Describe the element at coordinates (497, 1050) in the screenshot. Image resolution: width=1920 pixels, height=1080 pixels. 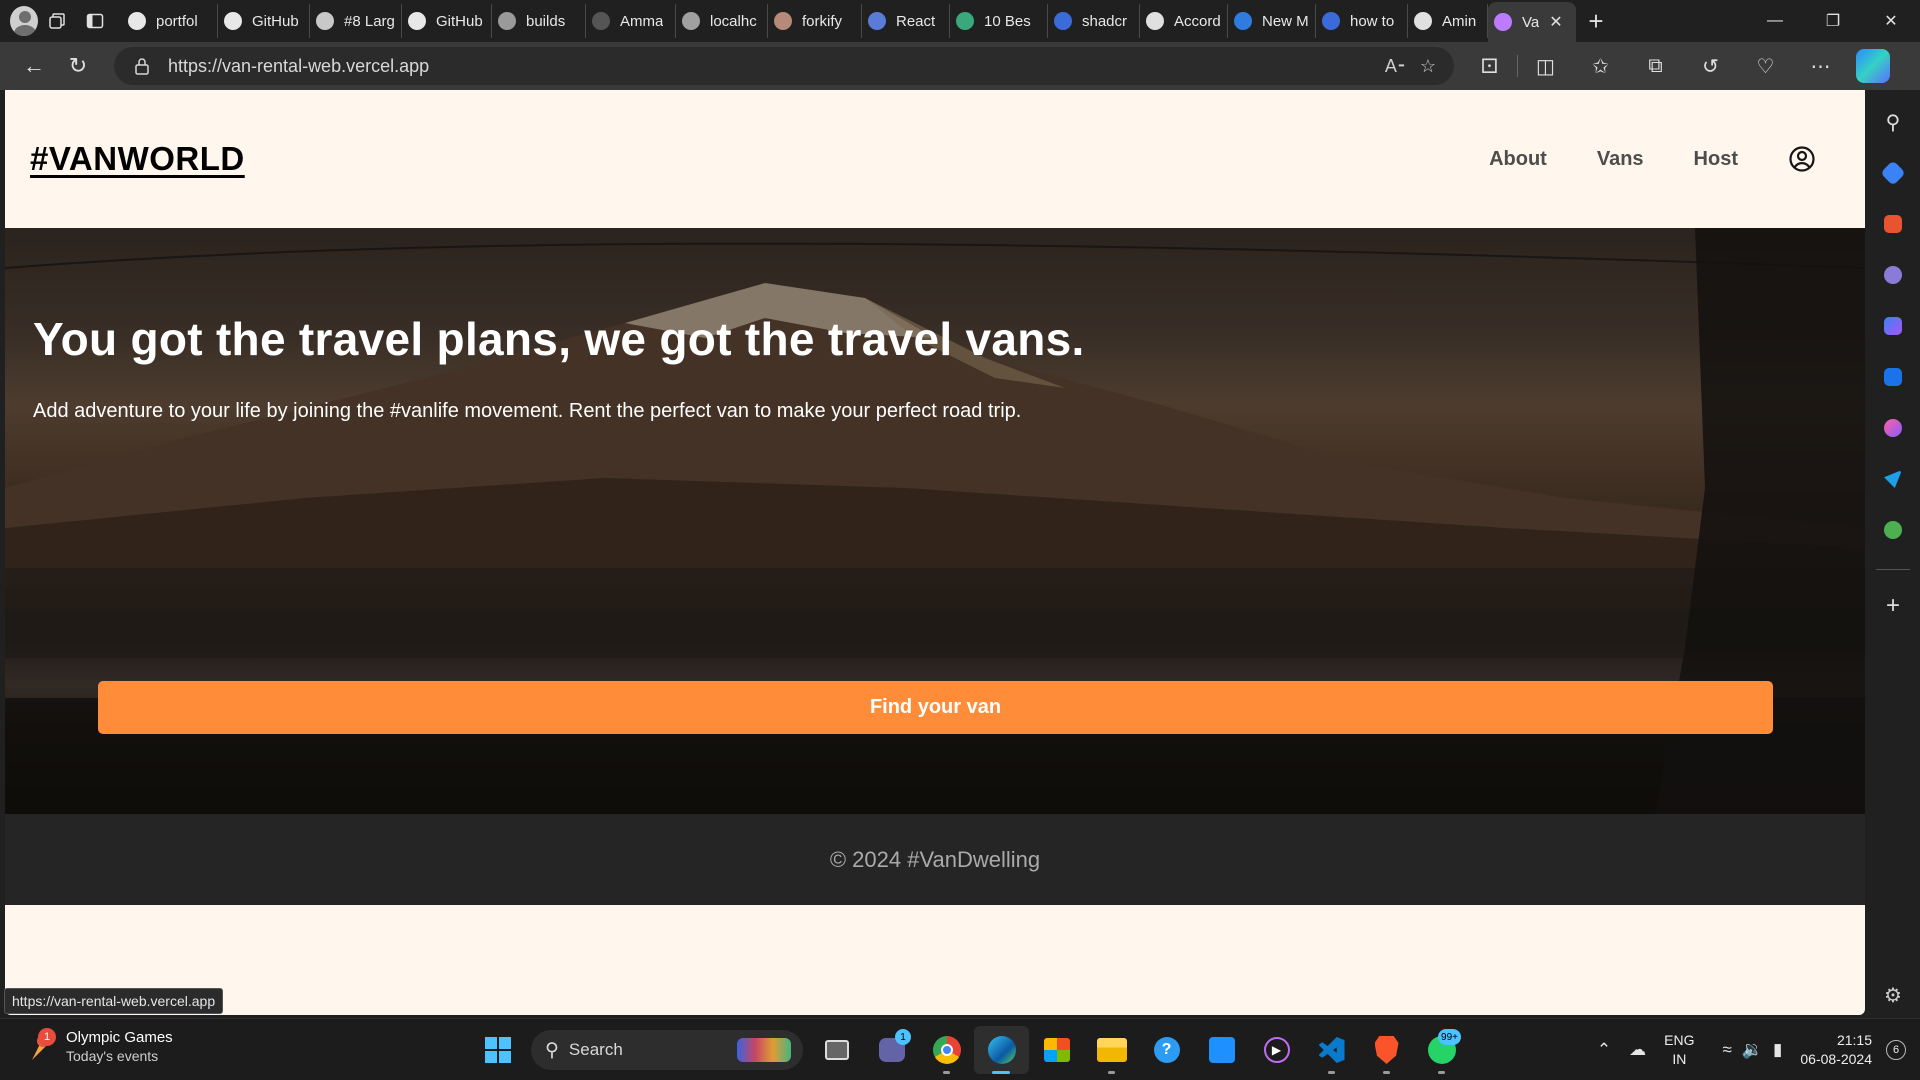
I see `start-button` at that location.